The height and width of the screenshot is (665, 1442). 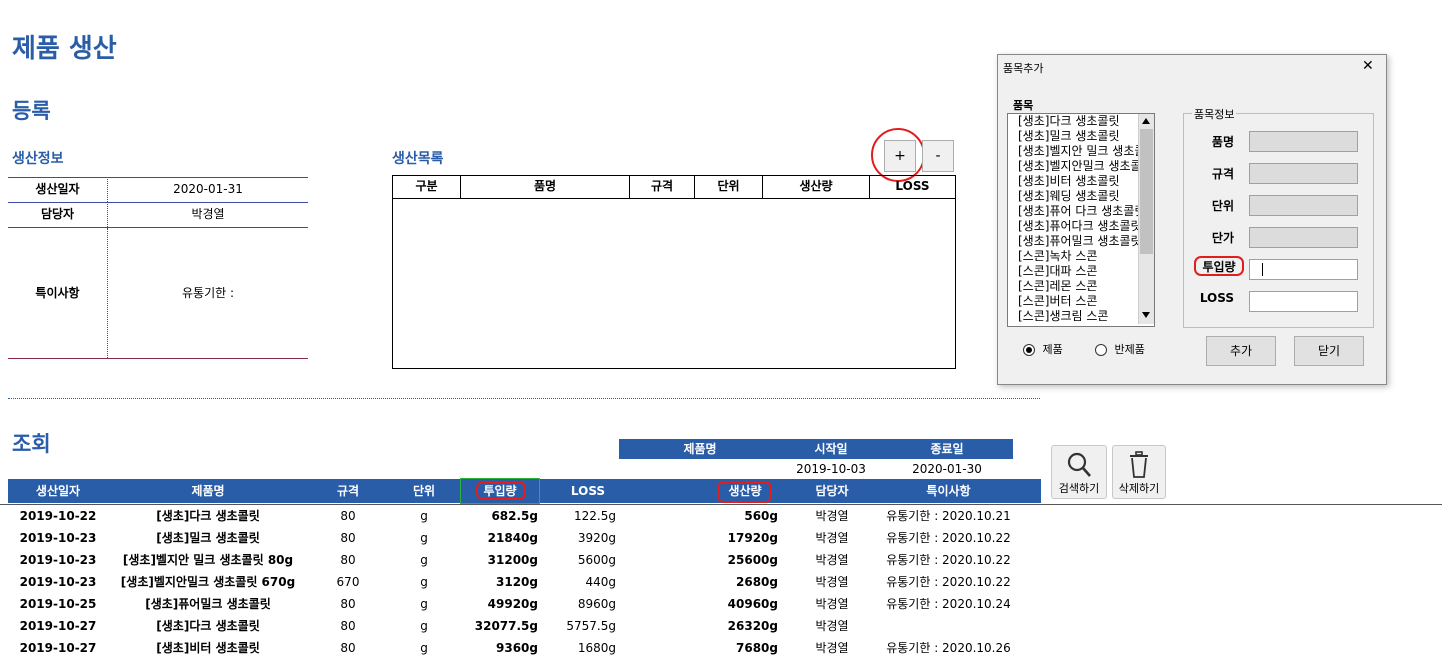 What do you see at coordinates (1219, 266) in the screenshot?
I see `input-qty-label: 투입량` at bounding box center [1219, 266].